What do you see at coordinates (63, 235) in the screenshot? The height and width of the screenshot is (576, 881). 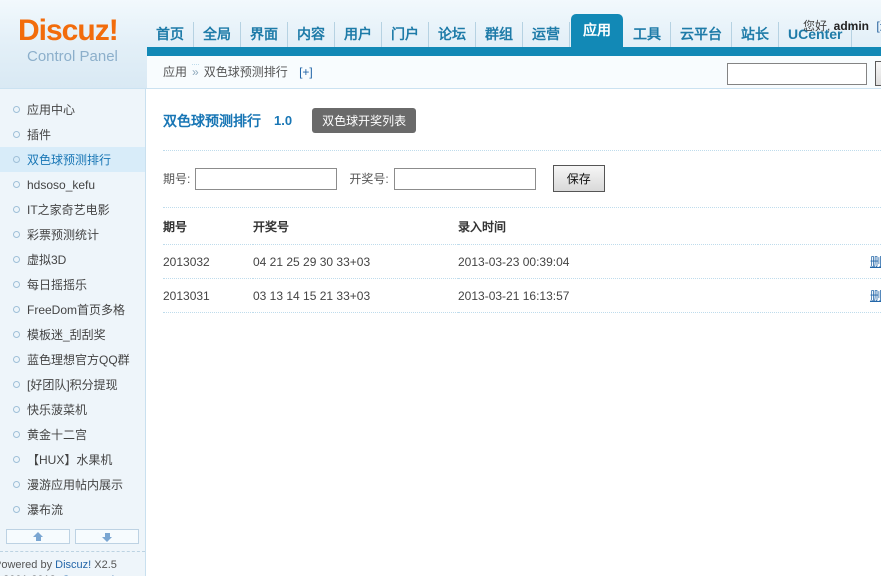 I see `sidebar-item-label: 彩票预测统计` at bounding box center [63, 235].